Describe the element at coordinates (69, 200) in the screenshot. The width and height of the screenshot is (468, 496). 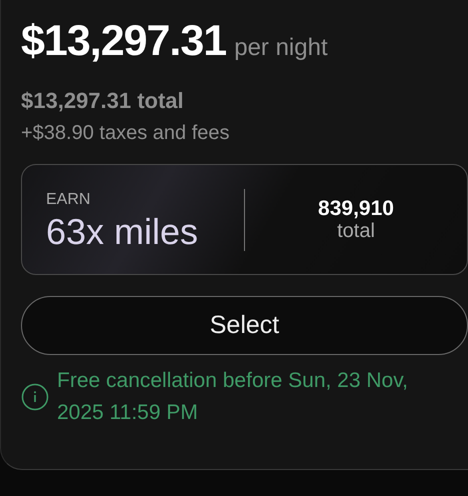
I see `earn-label: EARN` at that location.